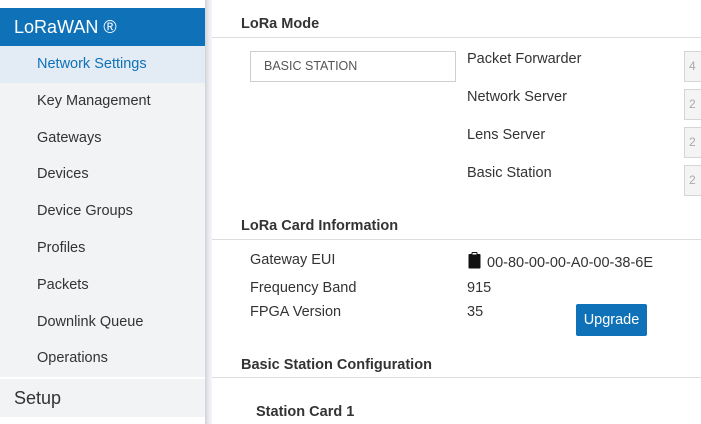 This screenshot has height=424, width=701. Describe the element at coordinates (692, 66) in the screenshot. I see `packet-forwarder-port-field: 4` at that location.